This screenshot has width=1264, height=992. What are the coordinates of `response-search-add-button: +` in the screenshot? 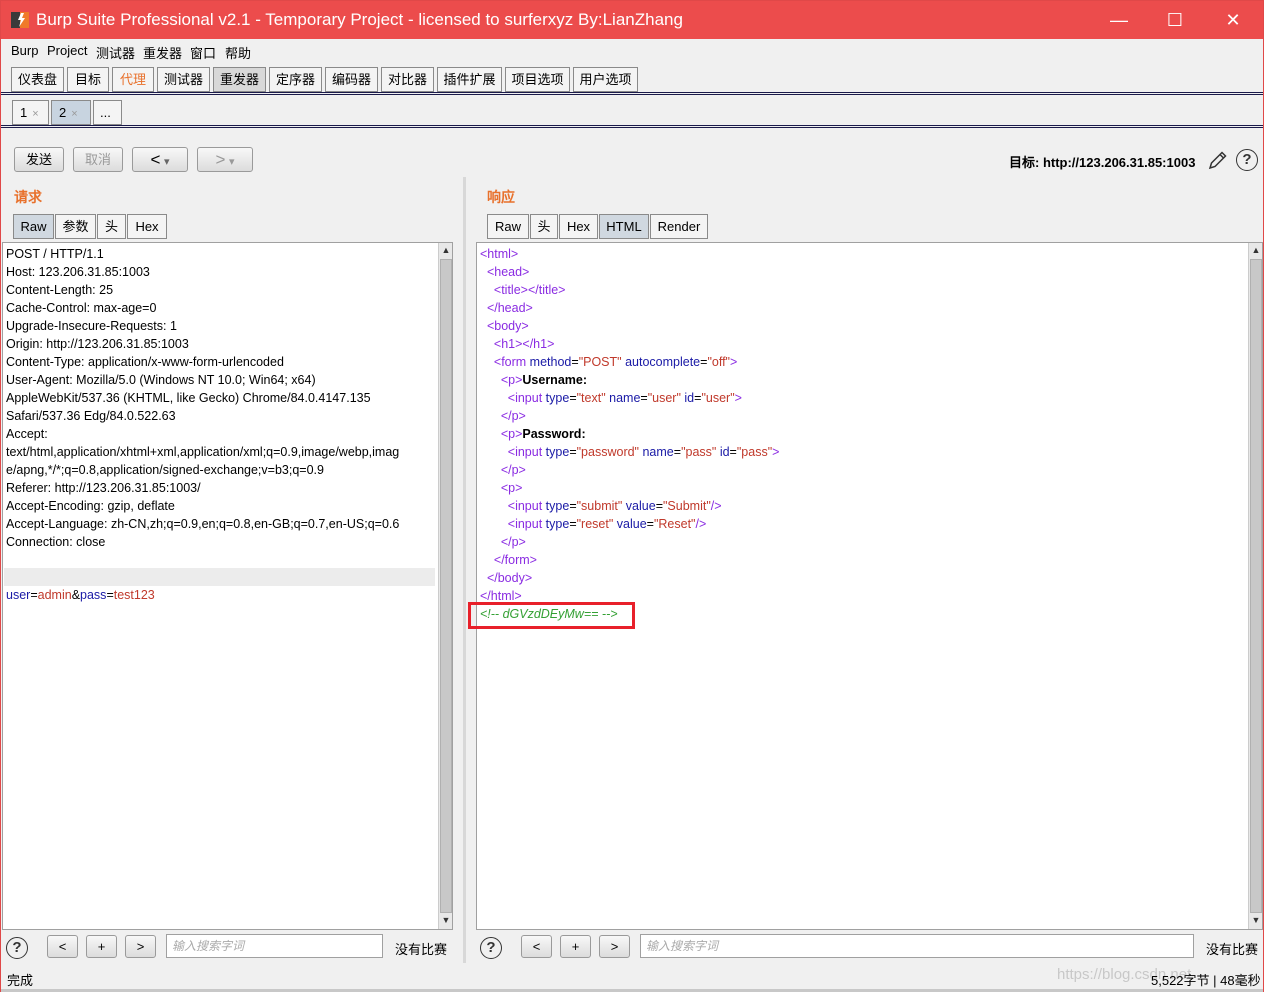 It's located at (575, 946).